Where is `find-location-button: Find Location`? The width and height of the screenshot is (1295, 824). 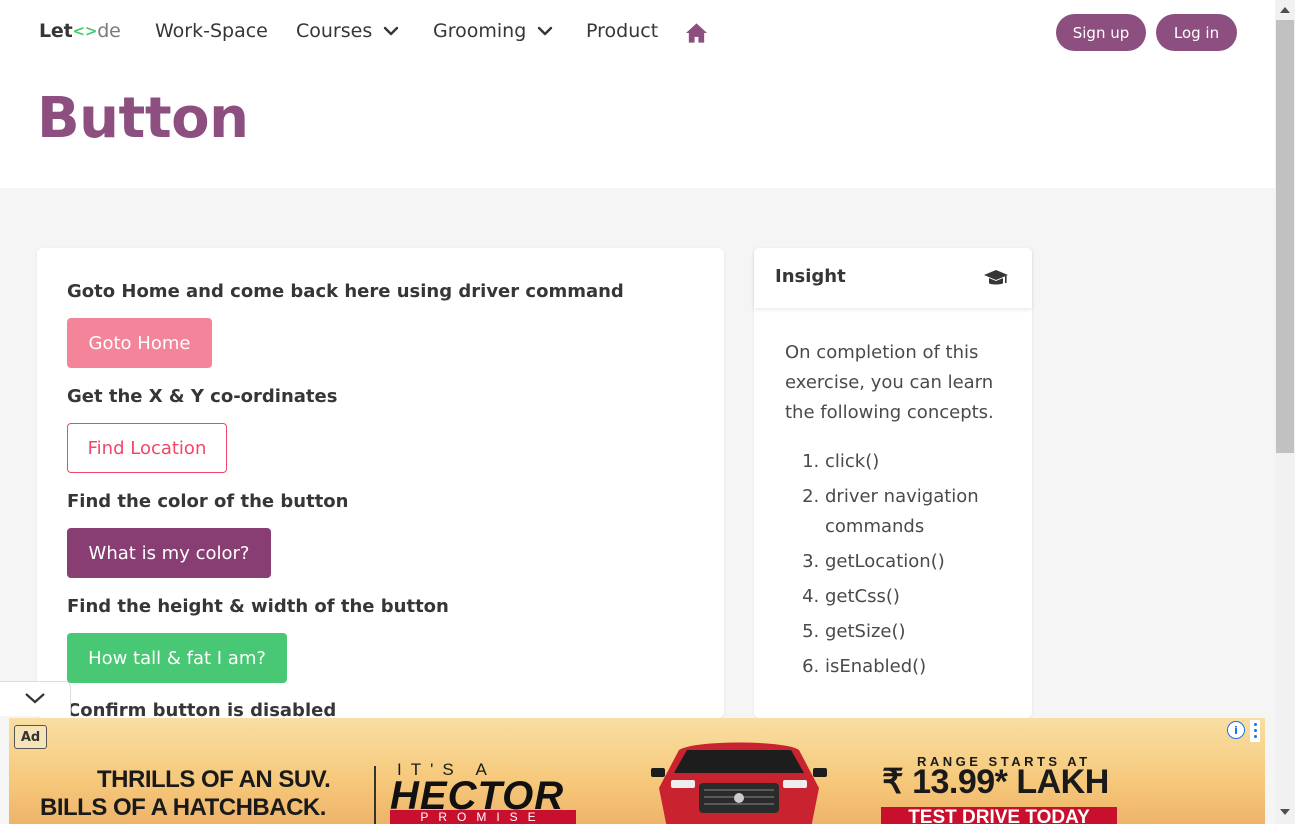 find-location-button: Find Location is located at coordinates (147, 448).